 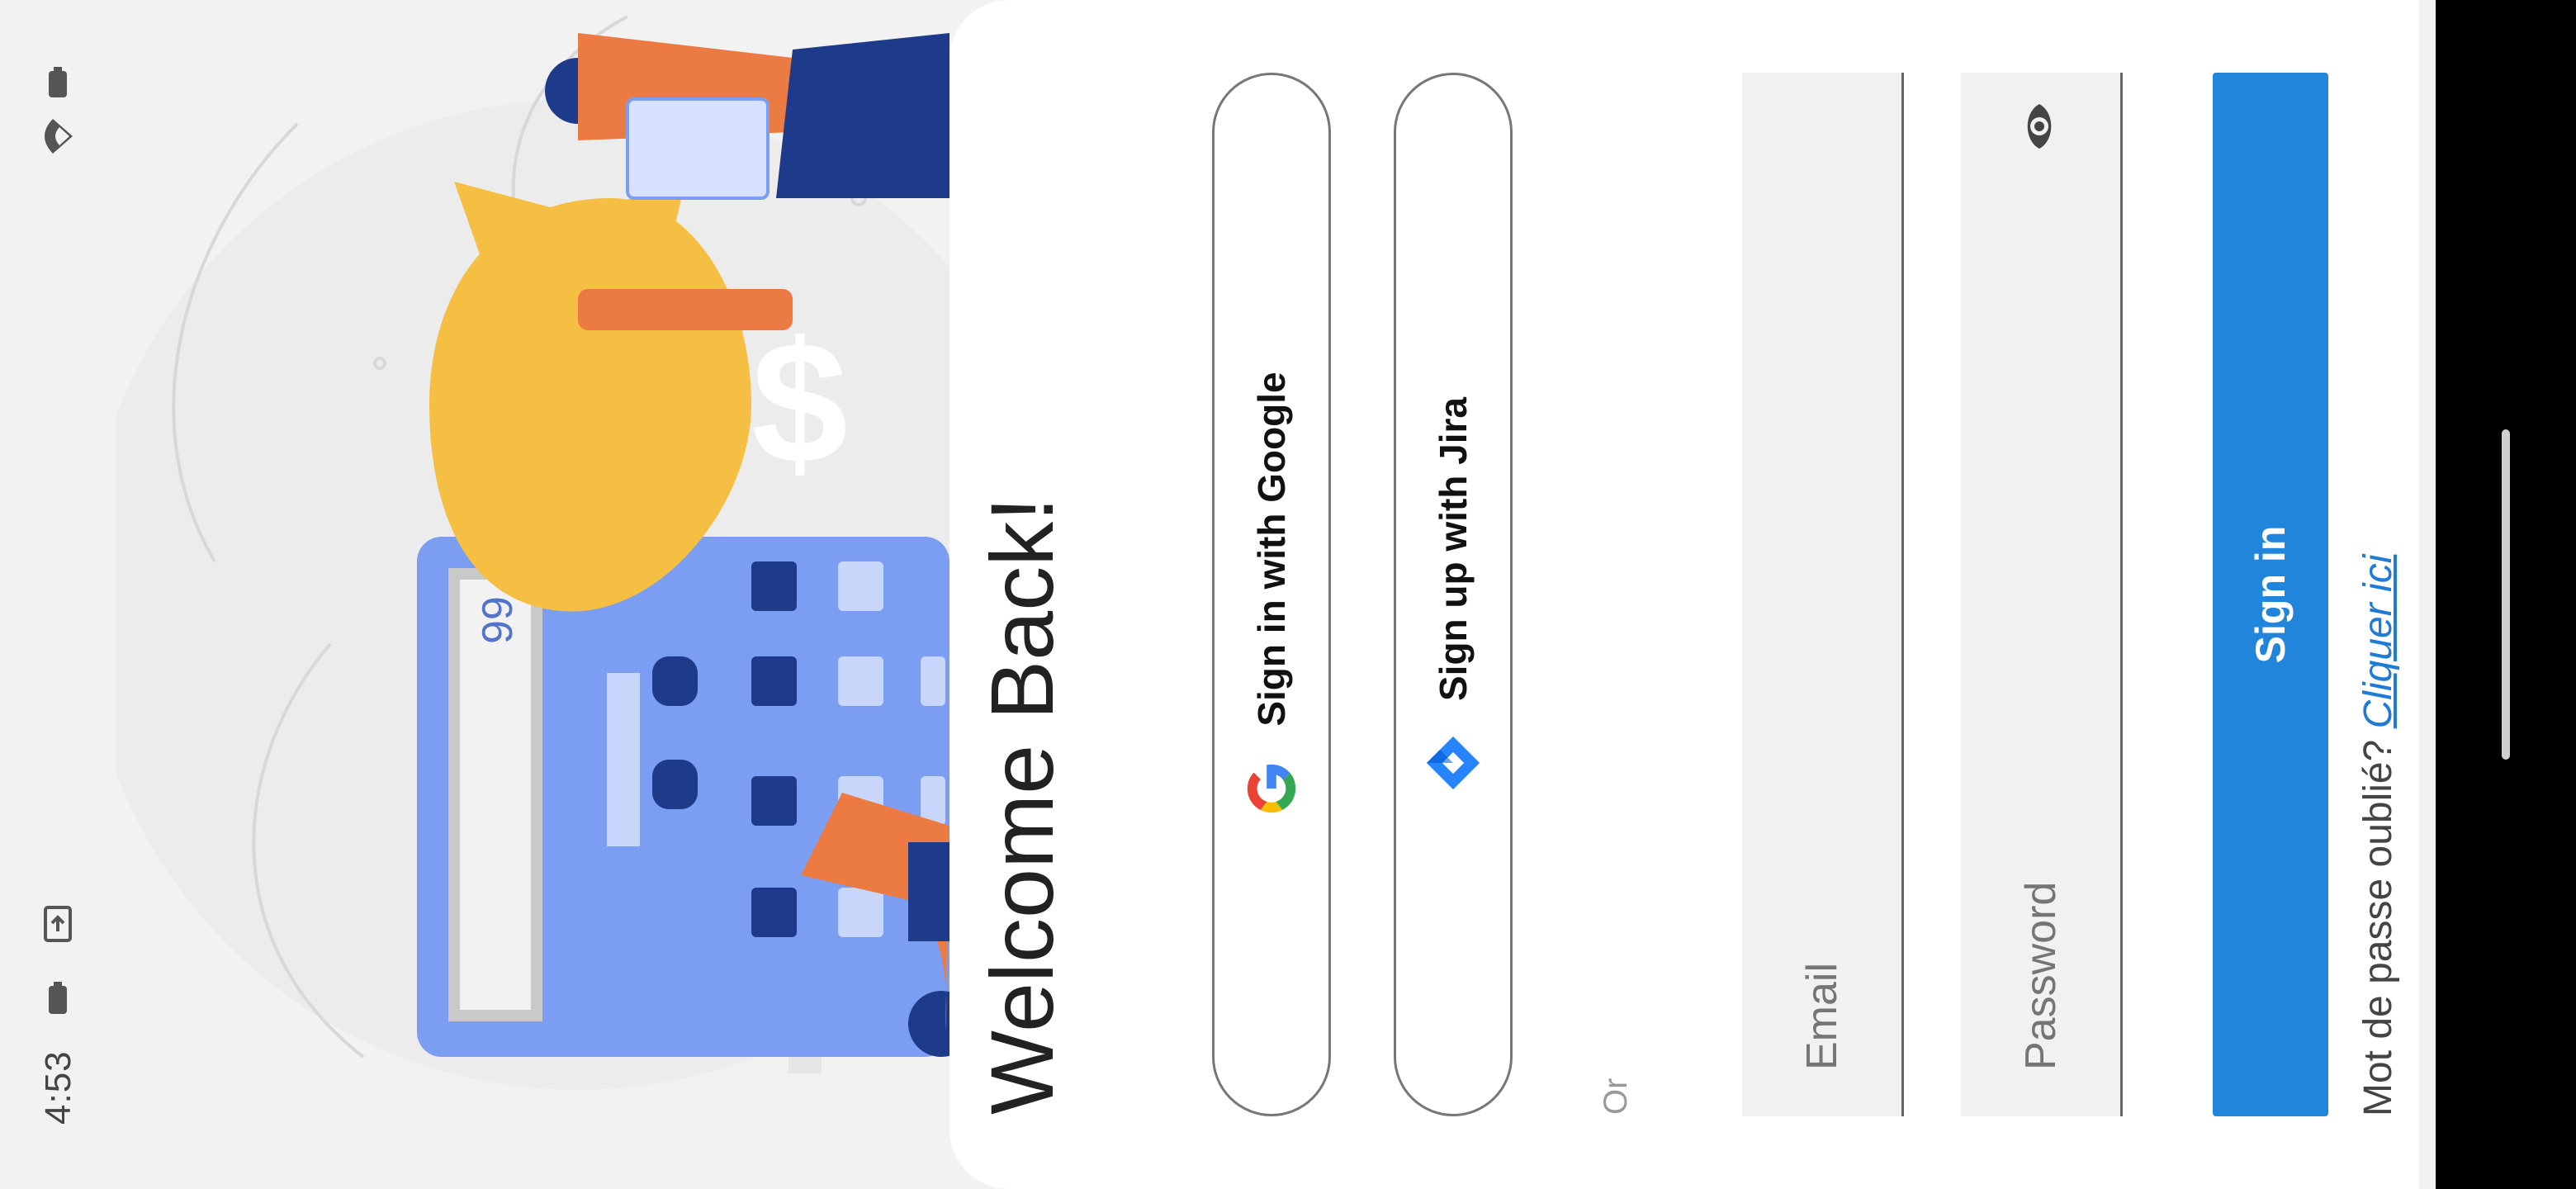 I want to click on forgot-password-link: Cliquer ici, so click(x=2378, y=642).